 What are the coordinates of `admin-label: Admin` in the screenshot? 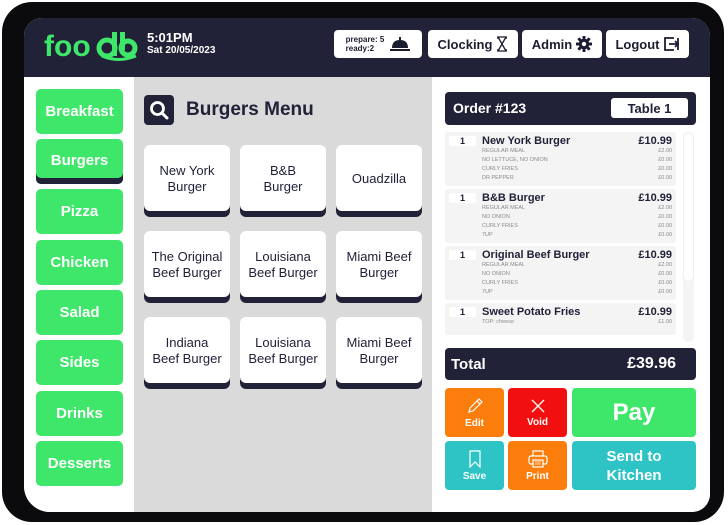 It's located at (552, 44).